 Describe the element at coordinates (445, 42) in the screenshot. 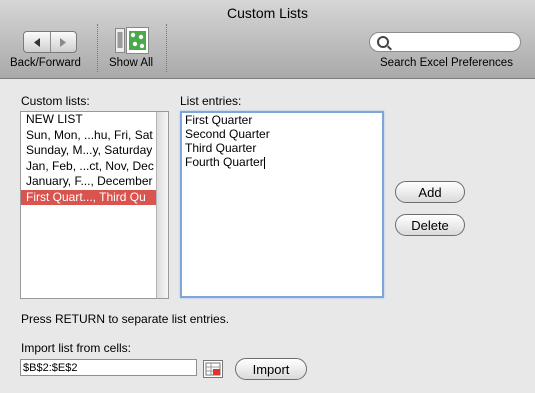

I see `search-input` at that location.